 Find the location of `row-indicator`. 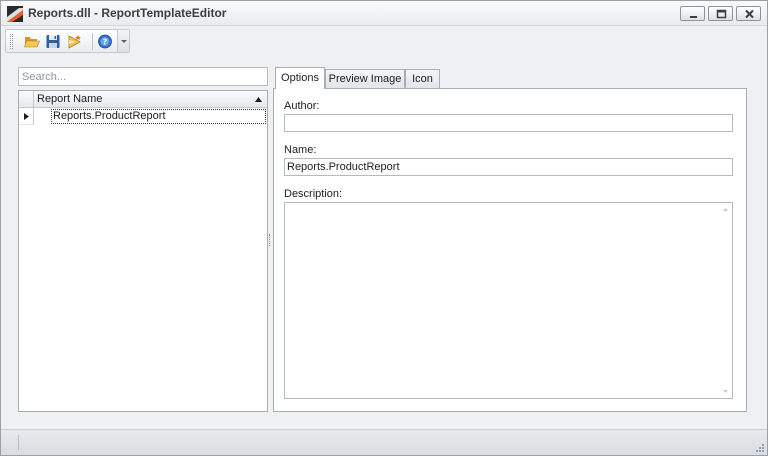

row-indicator is located at coordinates (26, 116).